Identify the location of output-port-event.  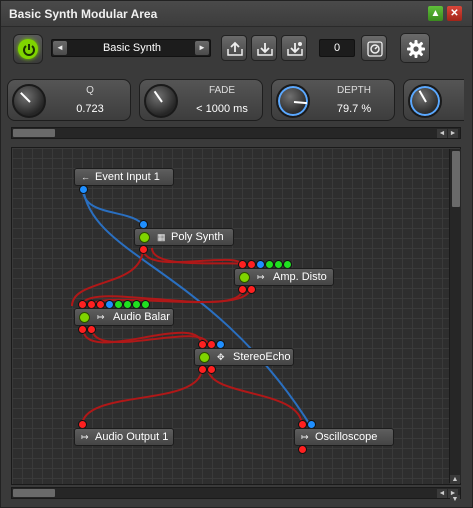
(83, 189).